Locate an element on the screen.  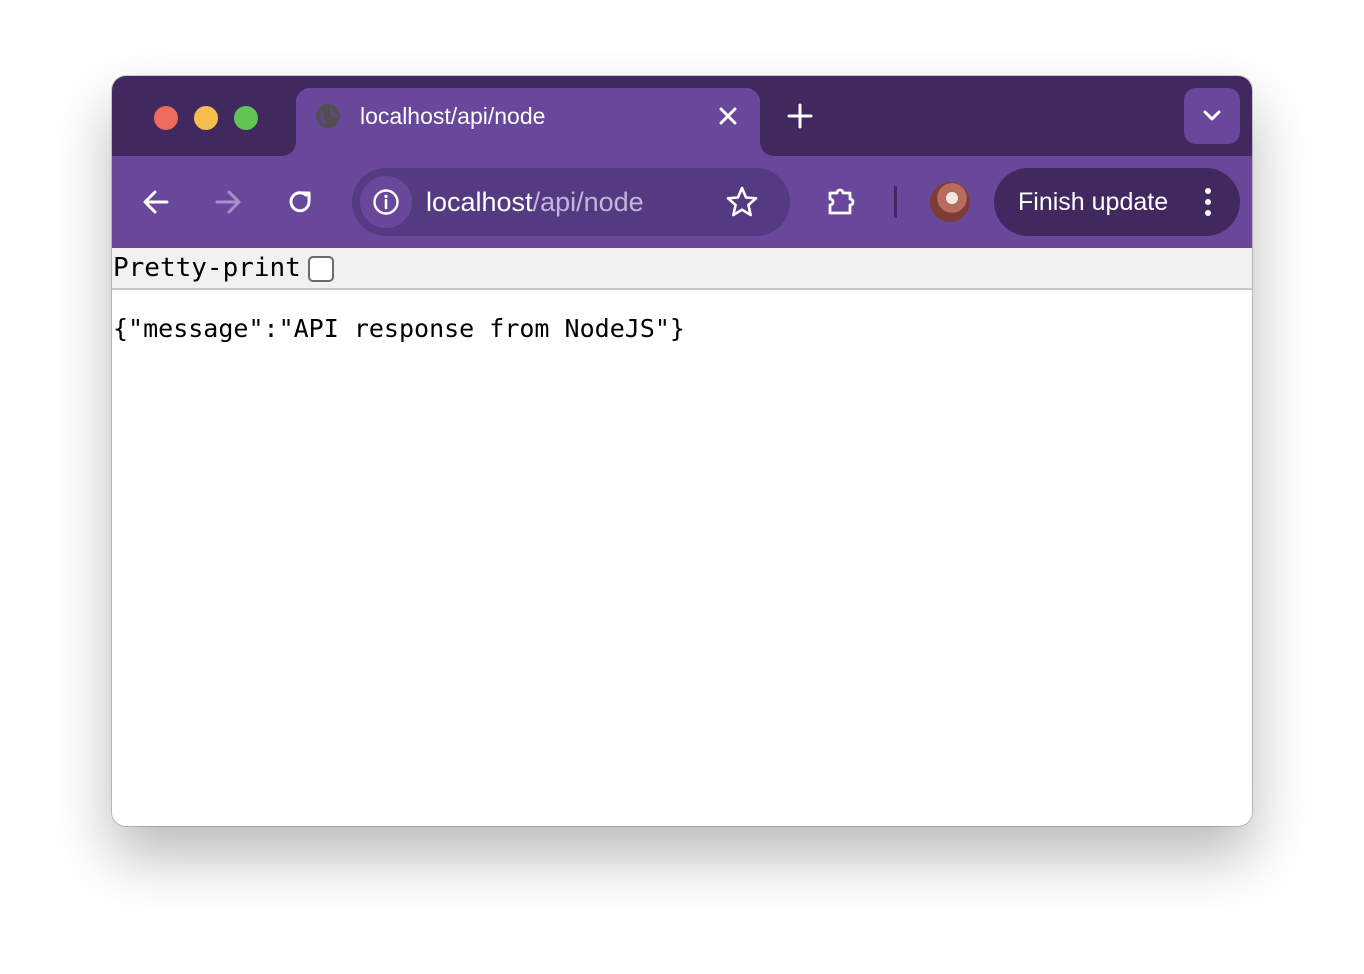
toolbar-divider is located at coordinates (895, 202).